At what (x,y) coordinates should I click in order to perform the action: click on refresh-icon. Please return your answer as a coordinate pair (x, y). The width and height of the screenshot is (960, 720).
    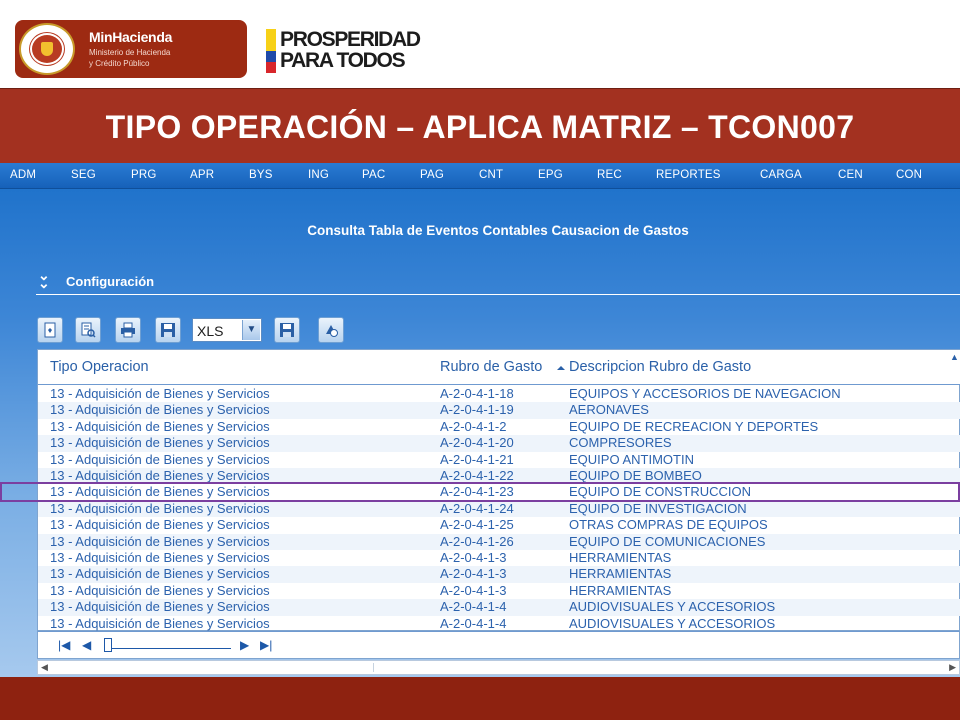
    Looking at the image, I should click on (332, 331).